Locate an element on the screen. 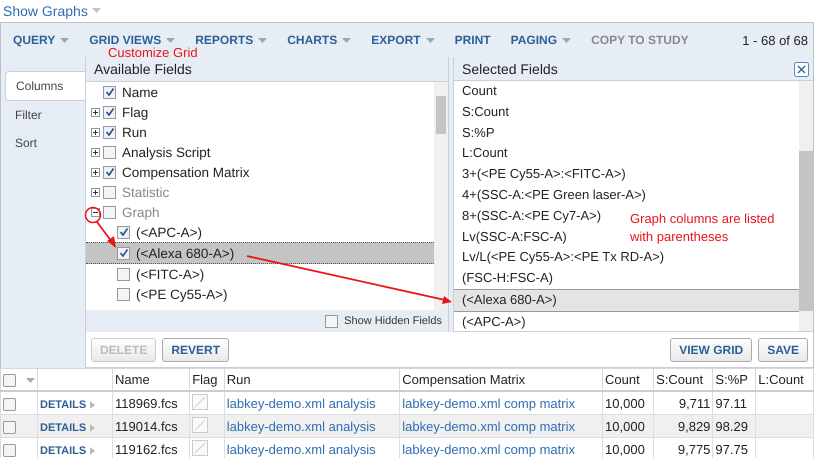  select-all-checkbox is located at coordinates (9, 381).